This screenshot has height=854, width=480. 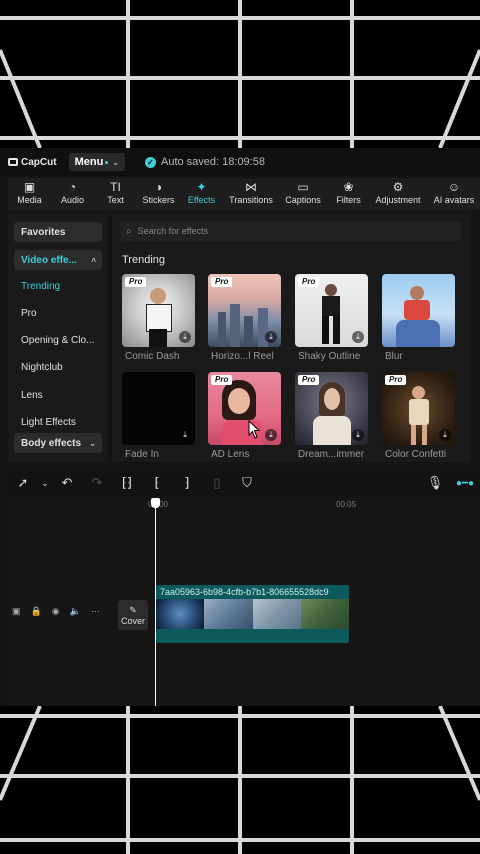 What do you see at coordinates (41, 286) in the screenshot?
I see `sidebar-item-label: Trending` at bounding box center [41, 286].